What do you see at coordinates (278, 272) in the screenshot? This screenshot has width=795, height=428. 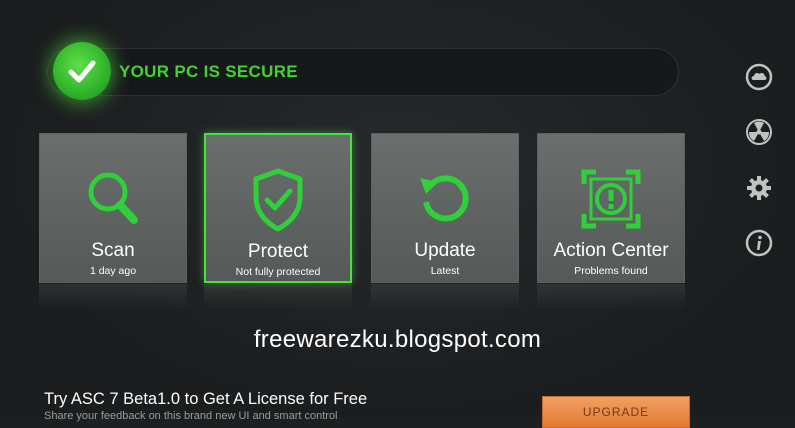 I see `tile-subtitle: Not fully protected` at bounding box center [278, 272].